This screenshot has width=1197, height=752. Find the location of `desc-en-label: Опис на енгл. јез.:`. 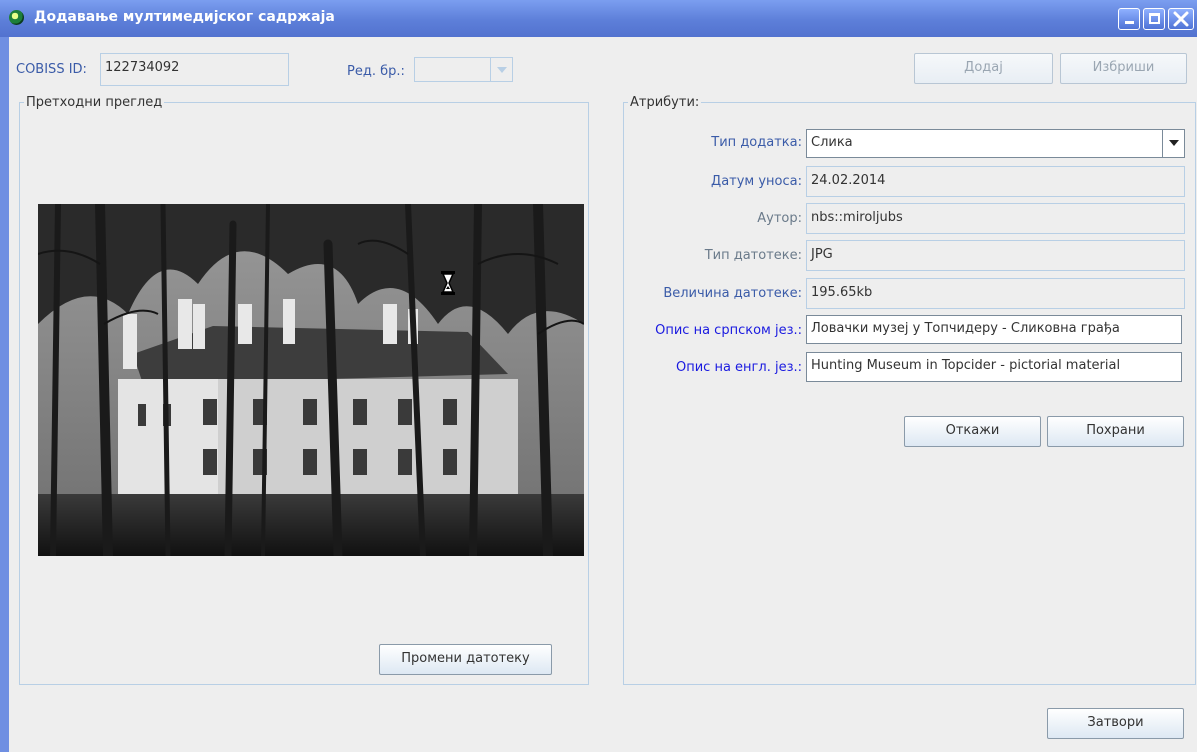

desc-en-label: Опис на енгл. јез.: is located at coordinates (739, 367).